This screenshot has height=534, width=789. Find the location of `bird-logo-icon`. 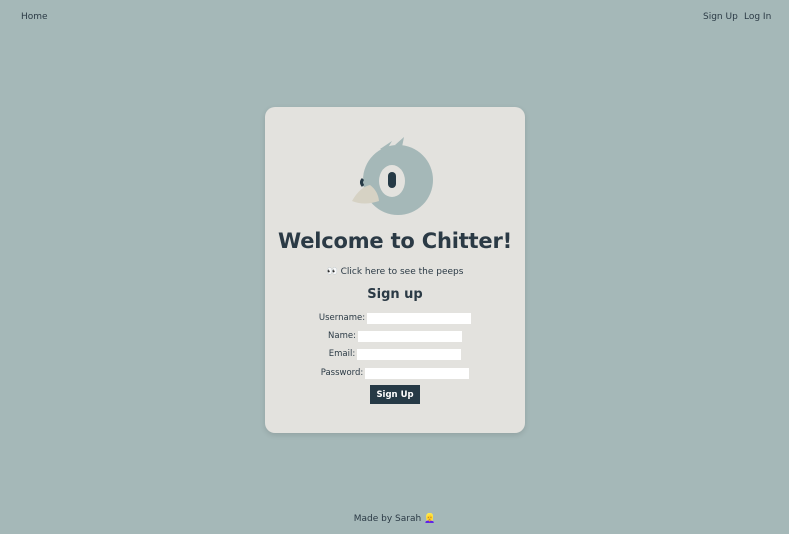

bird-logo-icon is located at coordinates (392, 176).